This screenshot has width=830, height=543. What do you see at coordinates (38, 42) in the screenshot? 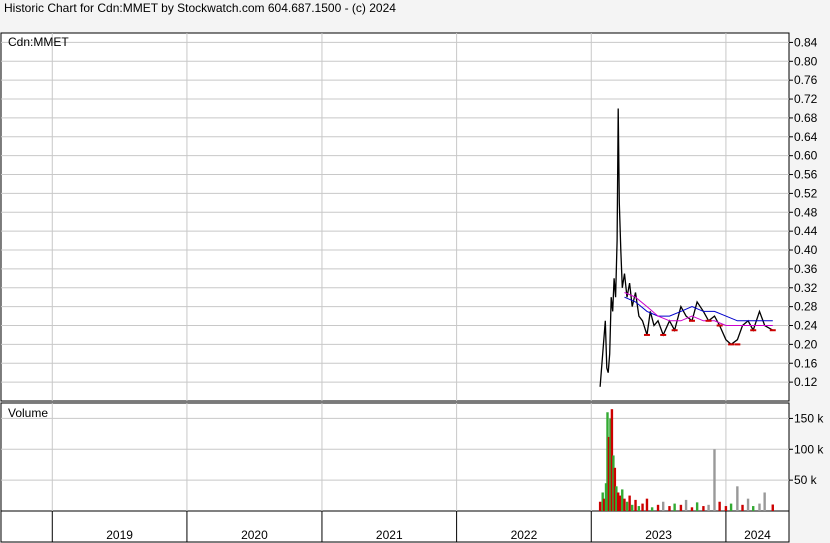
I see `price-panel-label: Cdn:MMET` at bounding box center [38, 42].